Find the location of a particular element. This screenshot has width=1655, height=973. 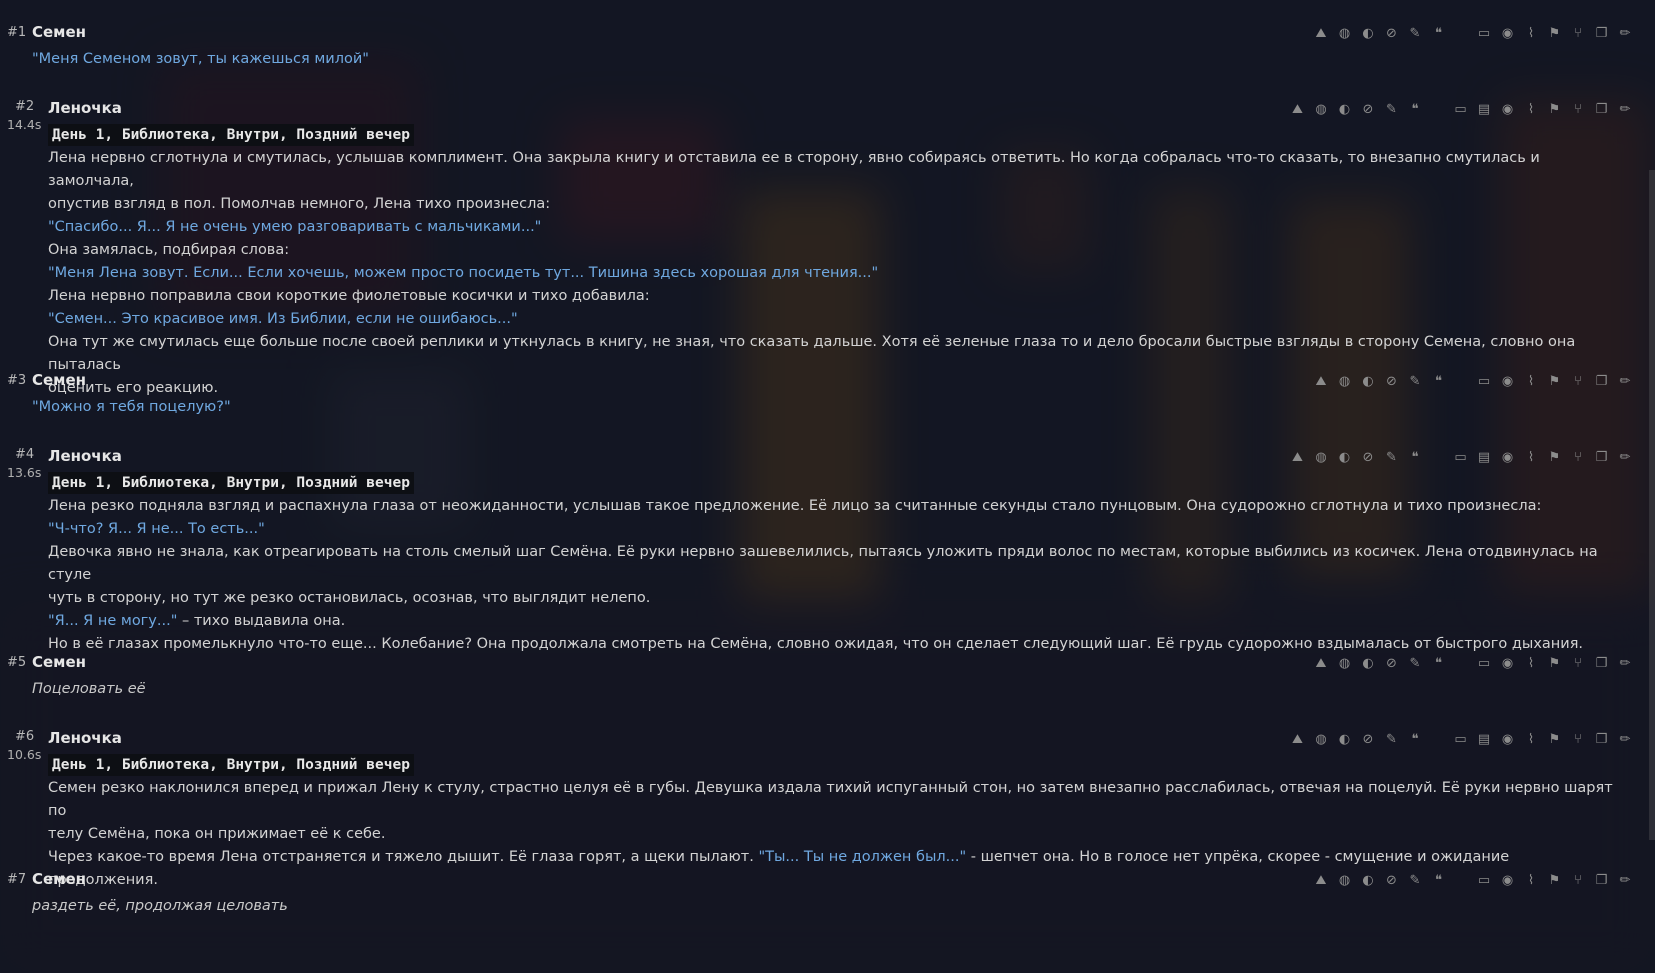

text-line: "Можно я тебя поцелую?" is located at coordinates (825, 407).